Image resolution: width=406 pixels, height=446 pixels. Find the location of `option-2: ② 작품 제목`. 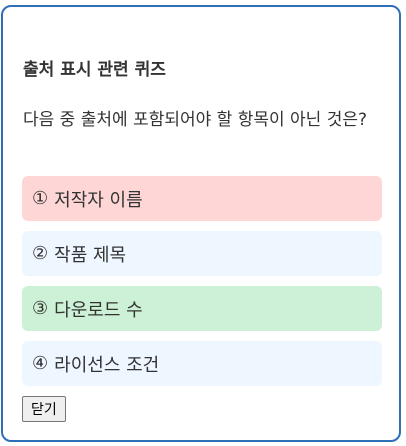

option-2: ② 작품 제목 is located at coordinates (202, 253).